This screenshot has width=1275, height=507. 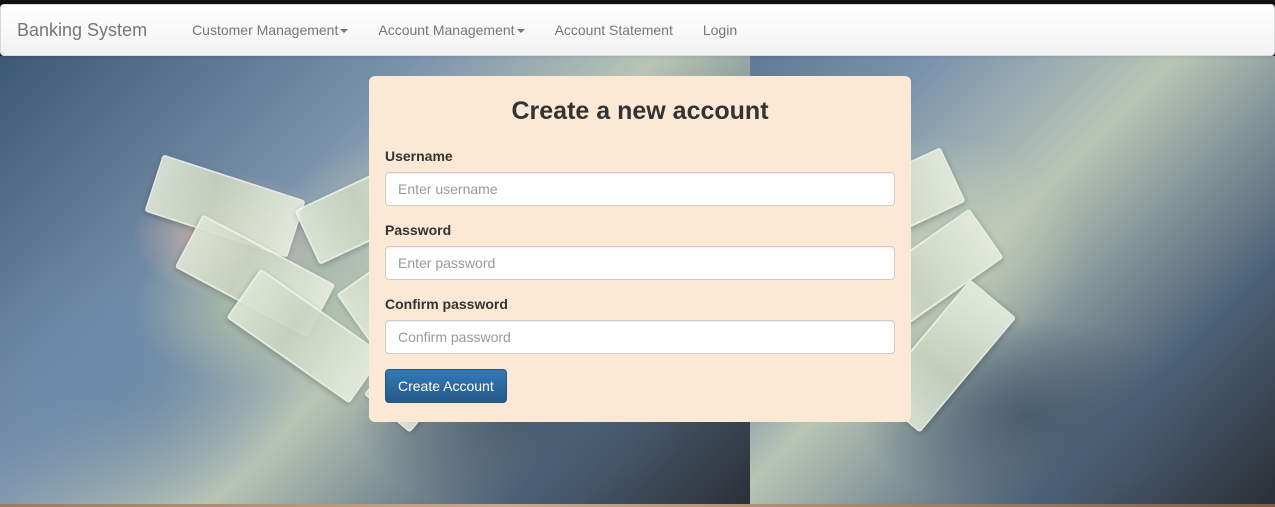 What do you see at coordinates (640, 263) in the screenshot?
I see `password-input` at bounding box center [640, 263].